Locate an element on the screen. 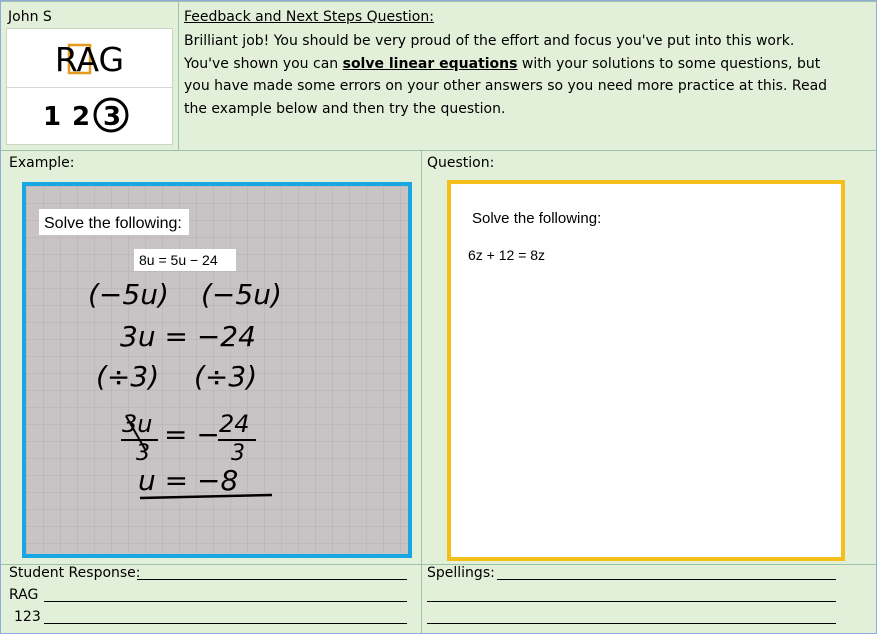 The width and height of the screenshot is (877, 634). step-3u-equals: 3u = −24 is located at coordinates (188, 336).